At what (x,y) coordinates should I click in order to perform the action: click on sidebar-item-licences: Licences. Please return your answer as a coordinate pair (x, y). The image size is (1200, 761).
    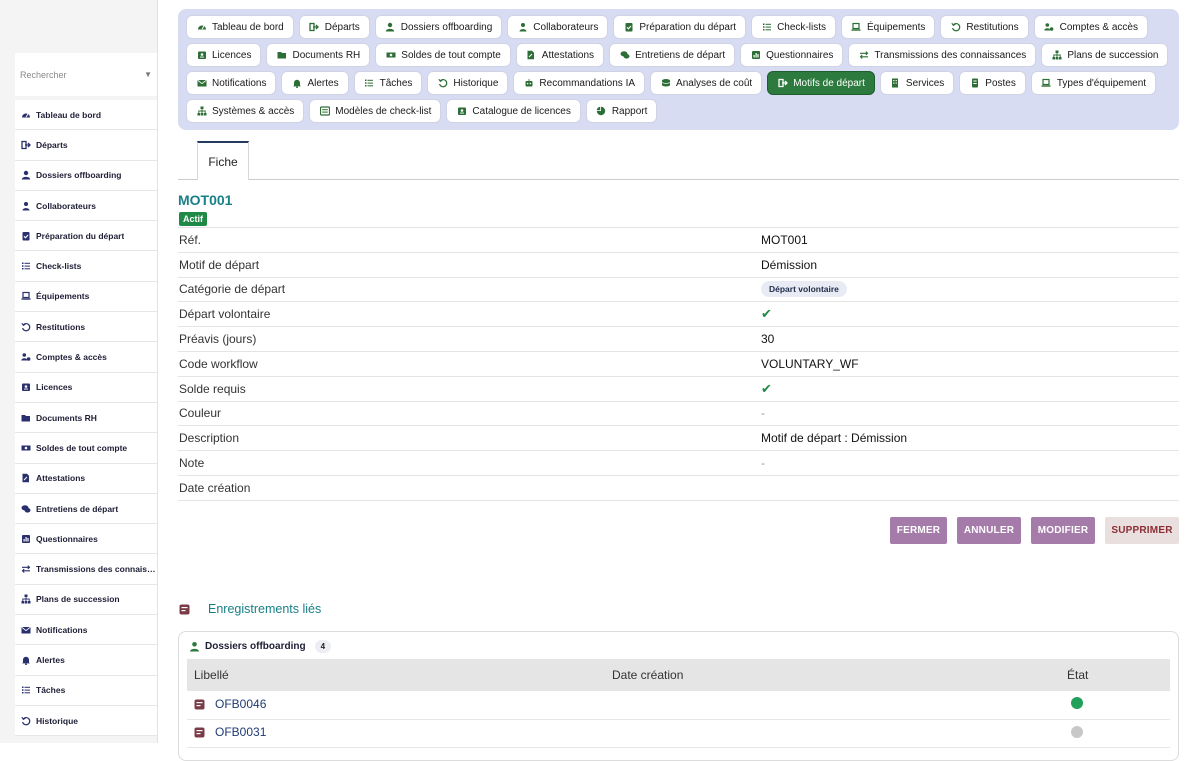
    Looking at the image, I should click on (86, 387).